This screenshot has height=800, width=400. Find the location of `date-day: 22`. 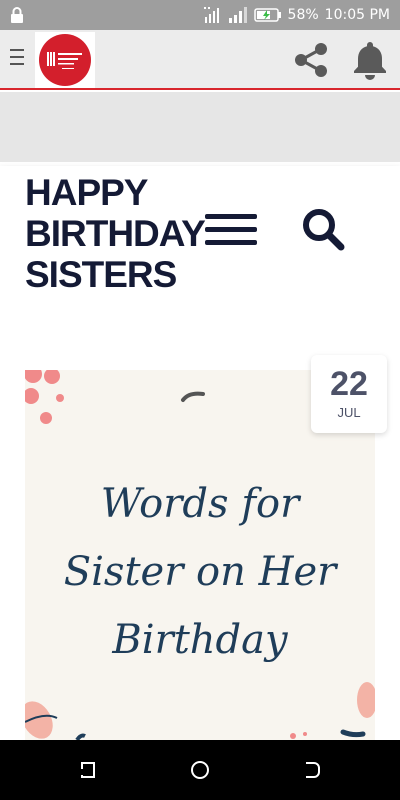

date-day: 22 is located at coordinates (349, 384).